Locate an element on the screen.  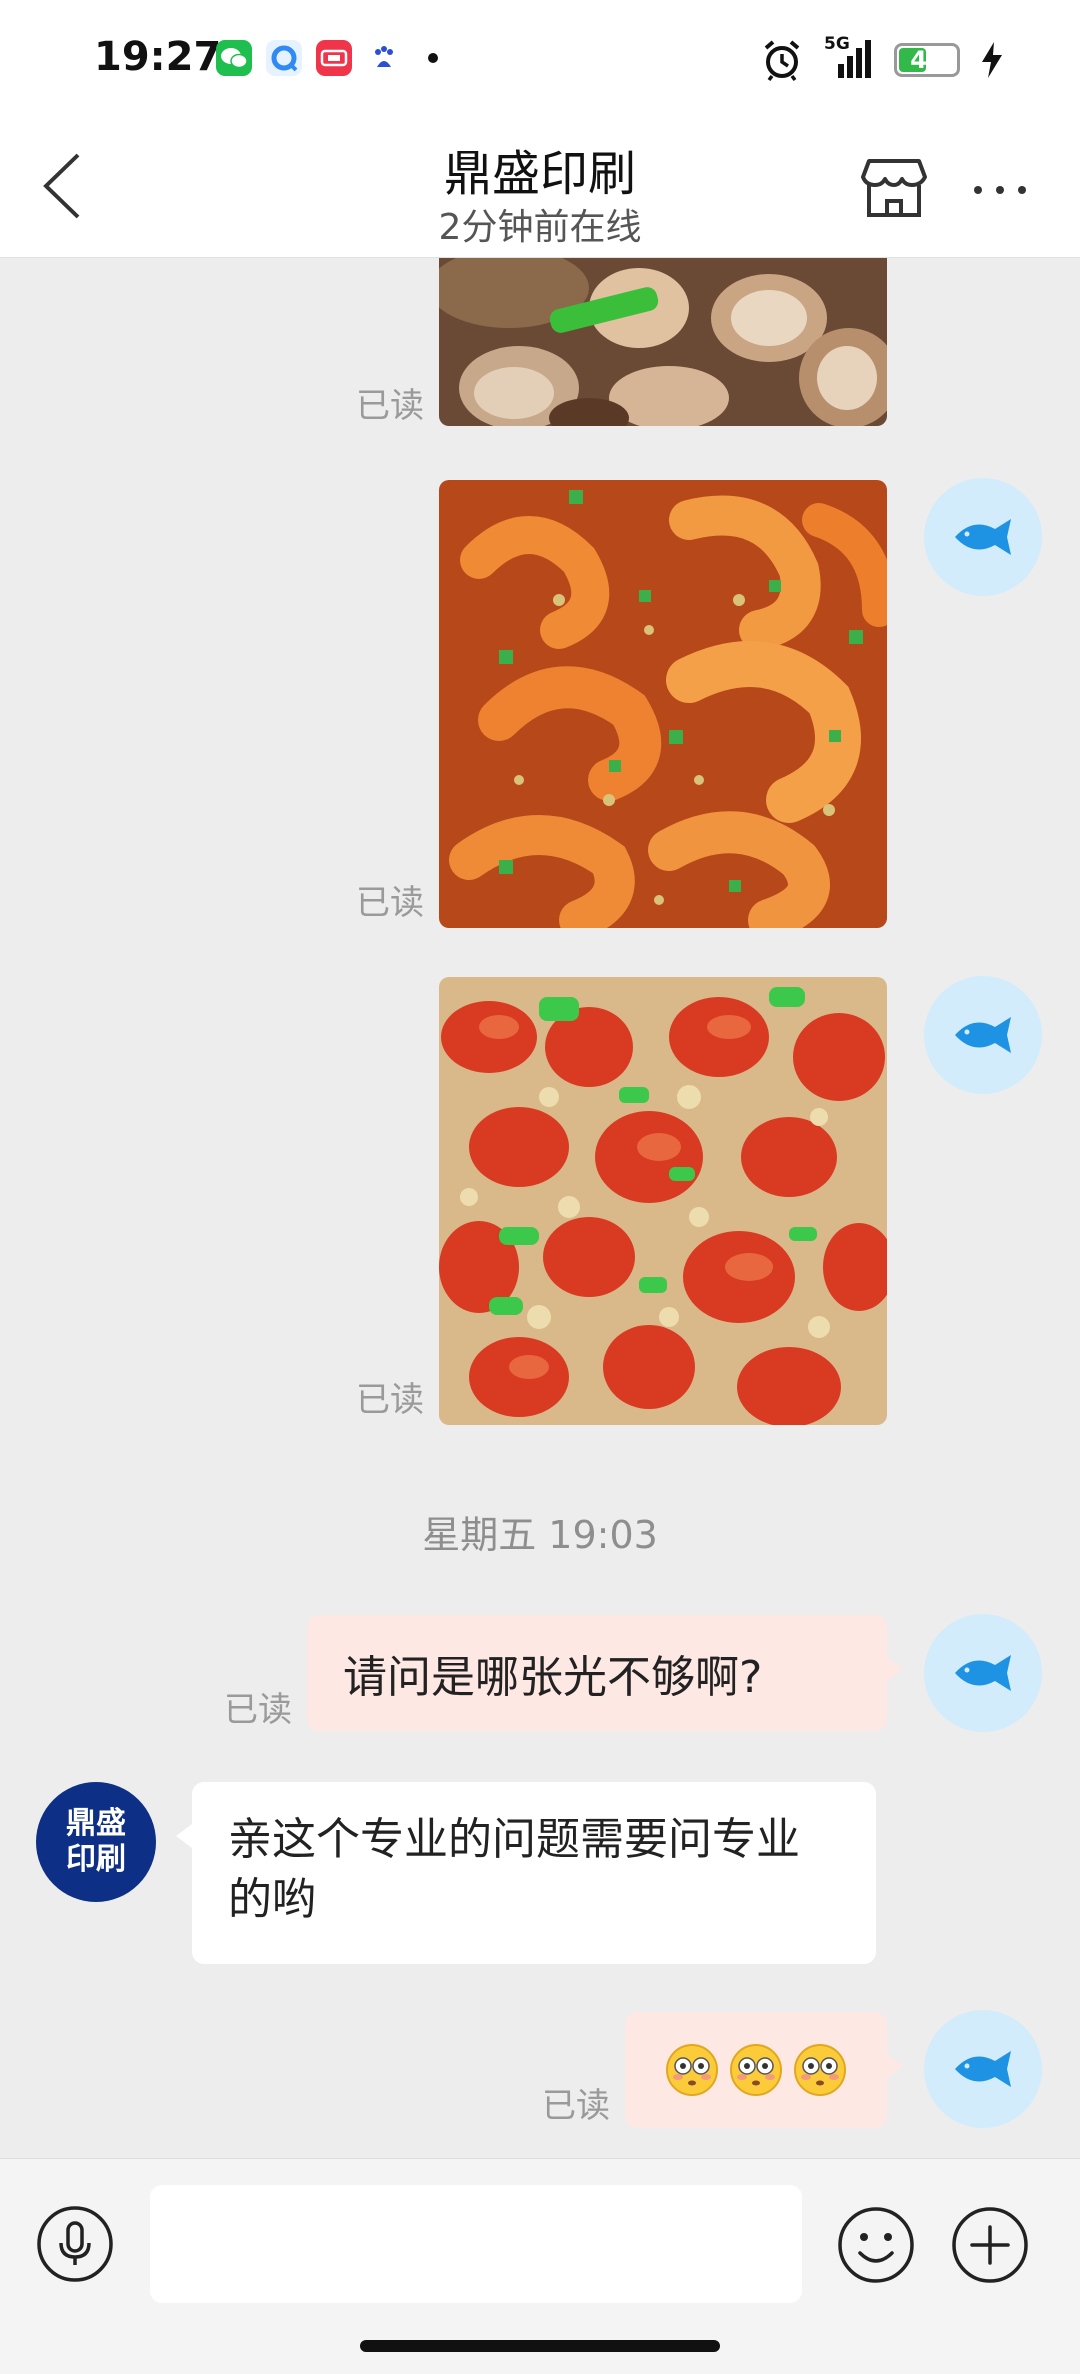
microphone-icon is located at coordinates (75, 2244).